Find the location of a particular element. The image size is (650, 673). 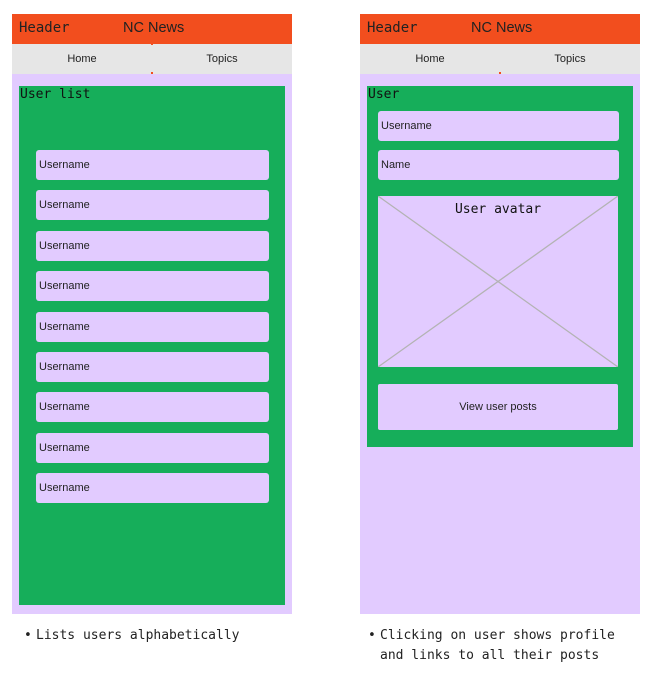

note-text: Lists users alphabetically is located at coordinates (138, 635).